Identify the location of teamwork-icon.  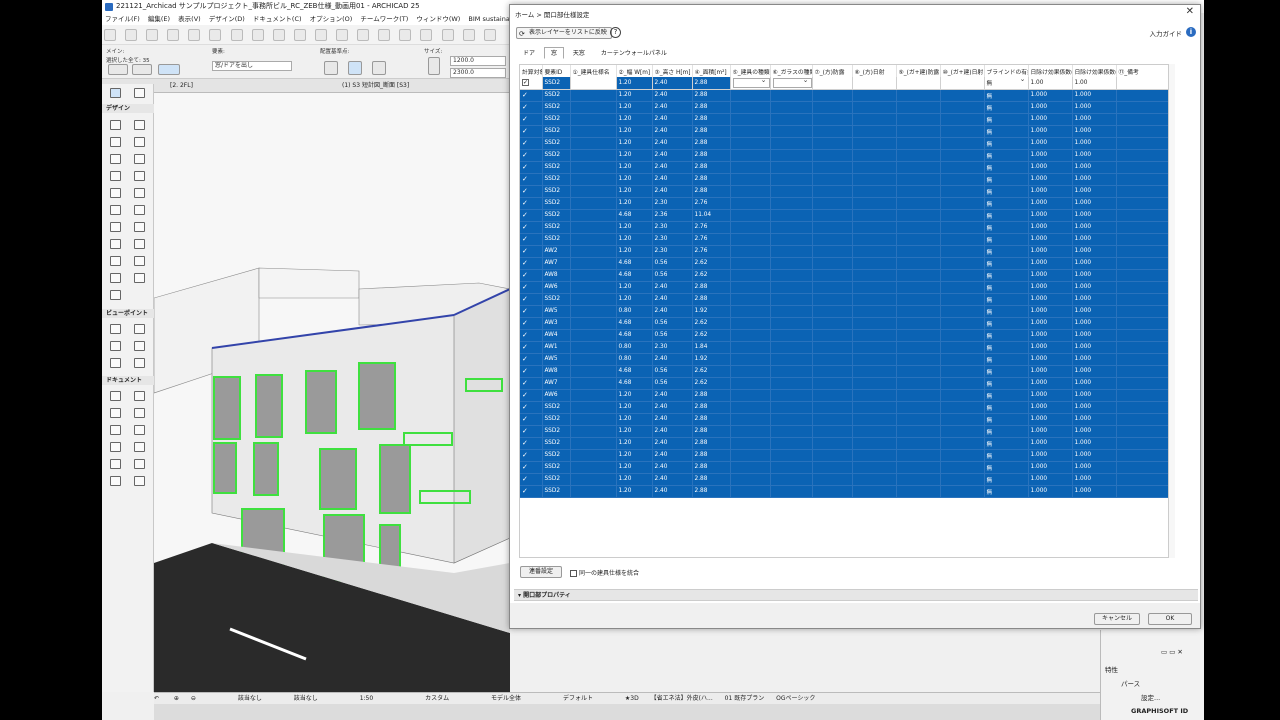
(426, 35).